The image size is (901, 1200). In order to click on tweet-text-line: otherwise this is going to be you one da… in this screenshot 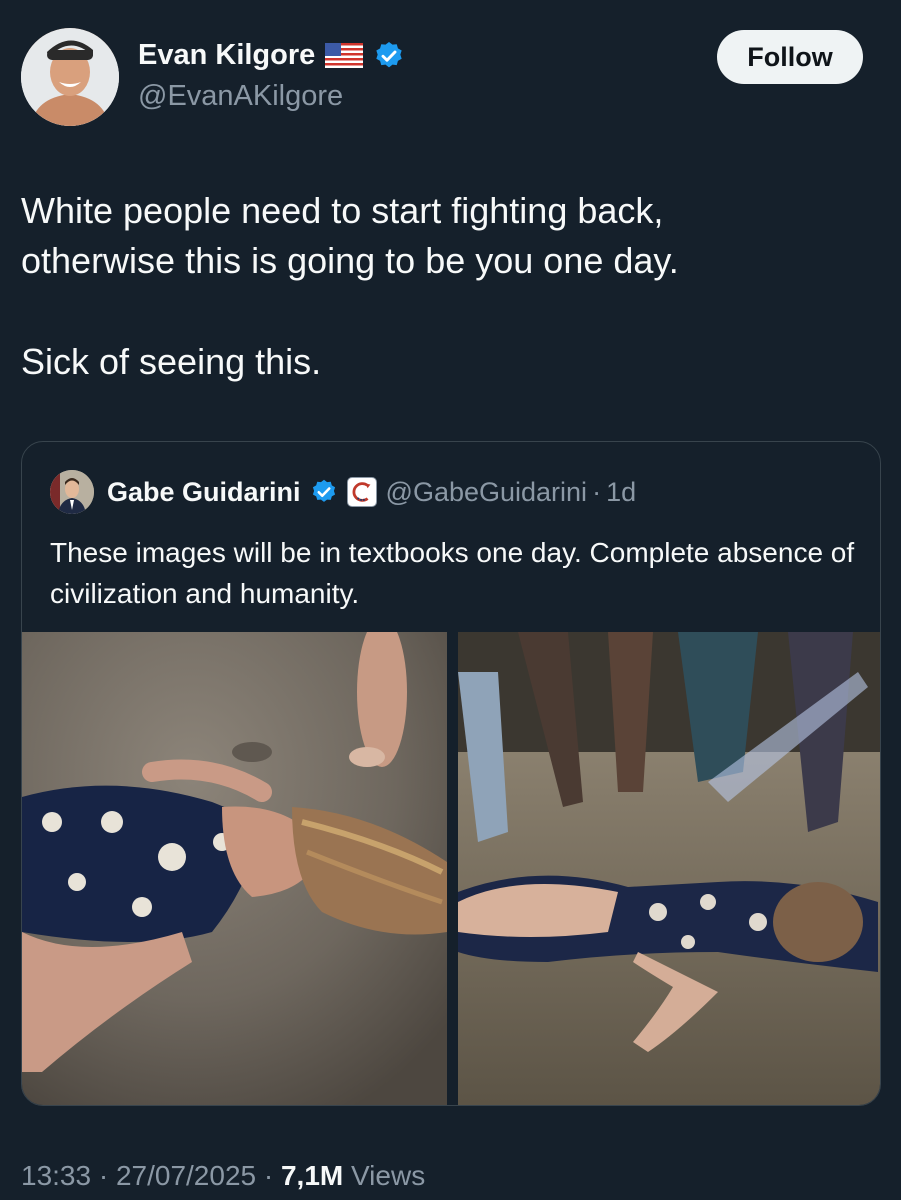, I will do `click(350, 260)`.